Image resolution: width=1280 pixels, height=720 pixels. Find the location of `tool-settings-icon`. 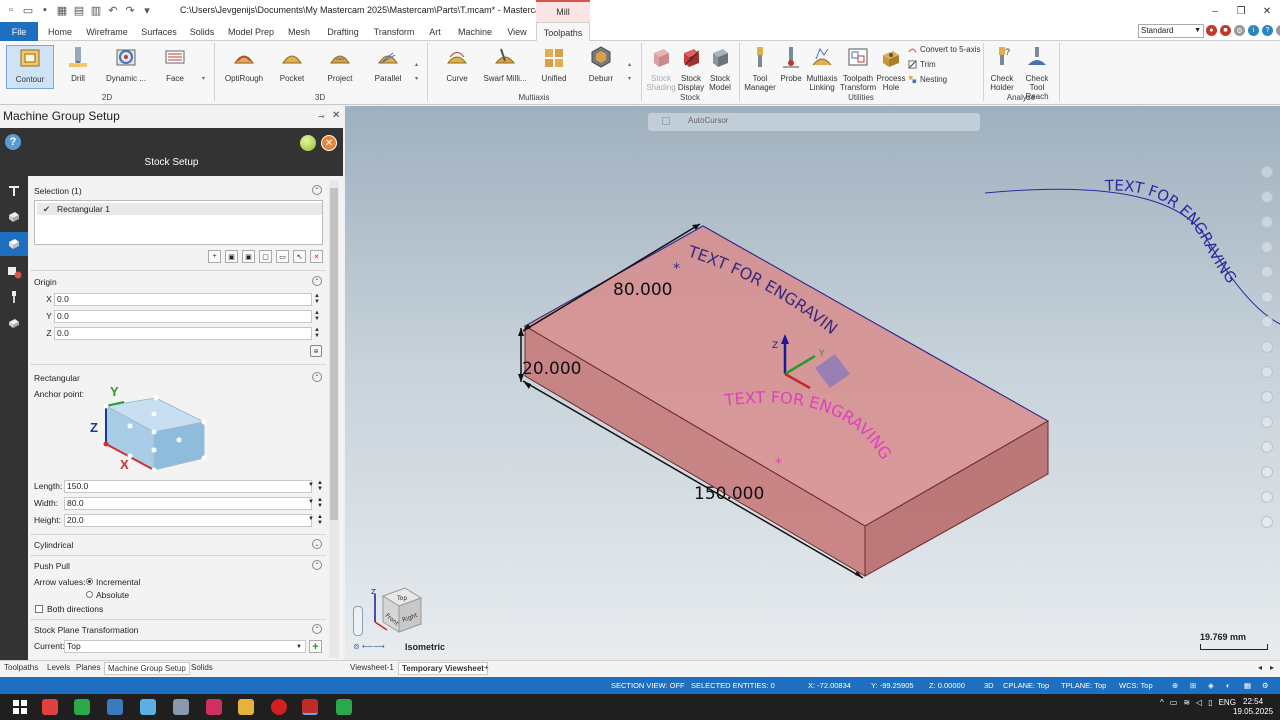

tool-settings-icon is located at coordinates (14, 271).